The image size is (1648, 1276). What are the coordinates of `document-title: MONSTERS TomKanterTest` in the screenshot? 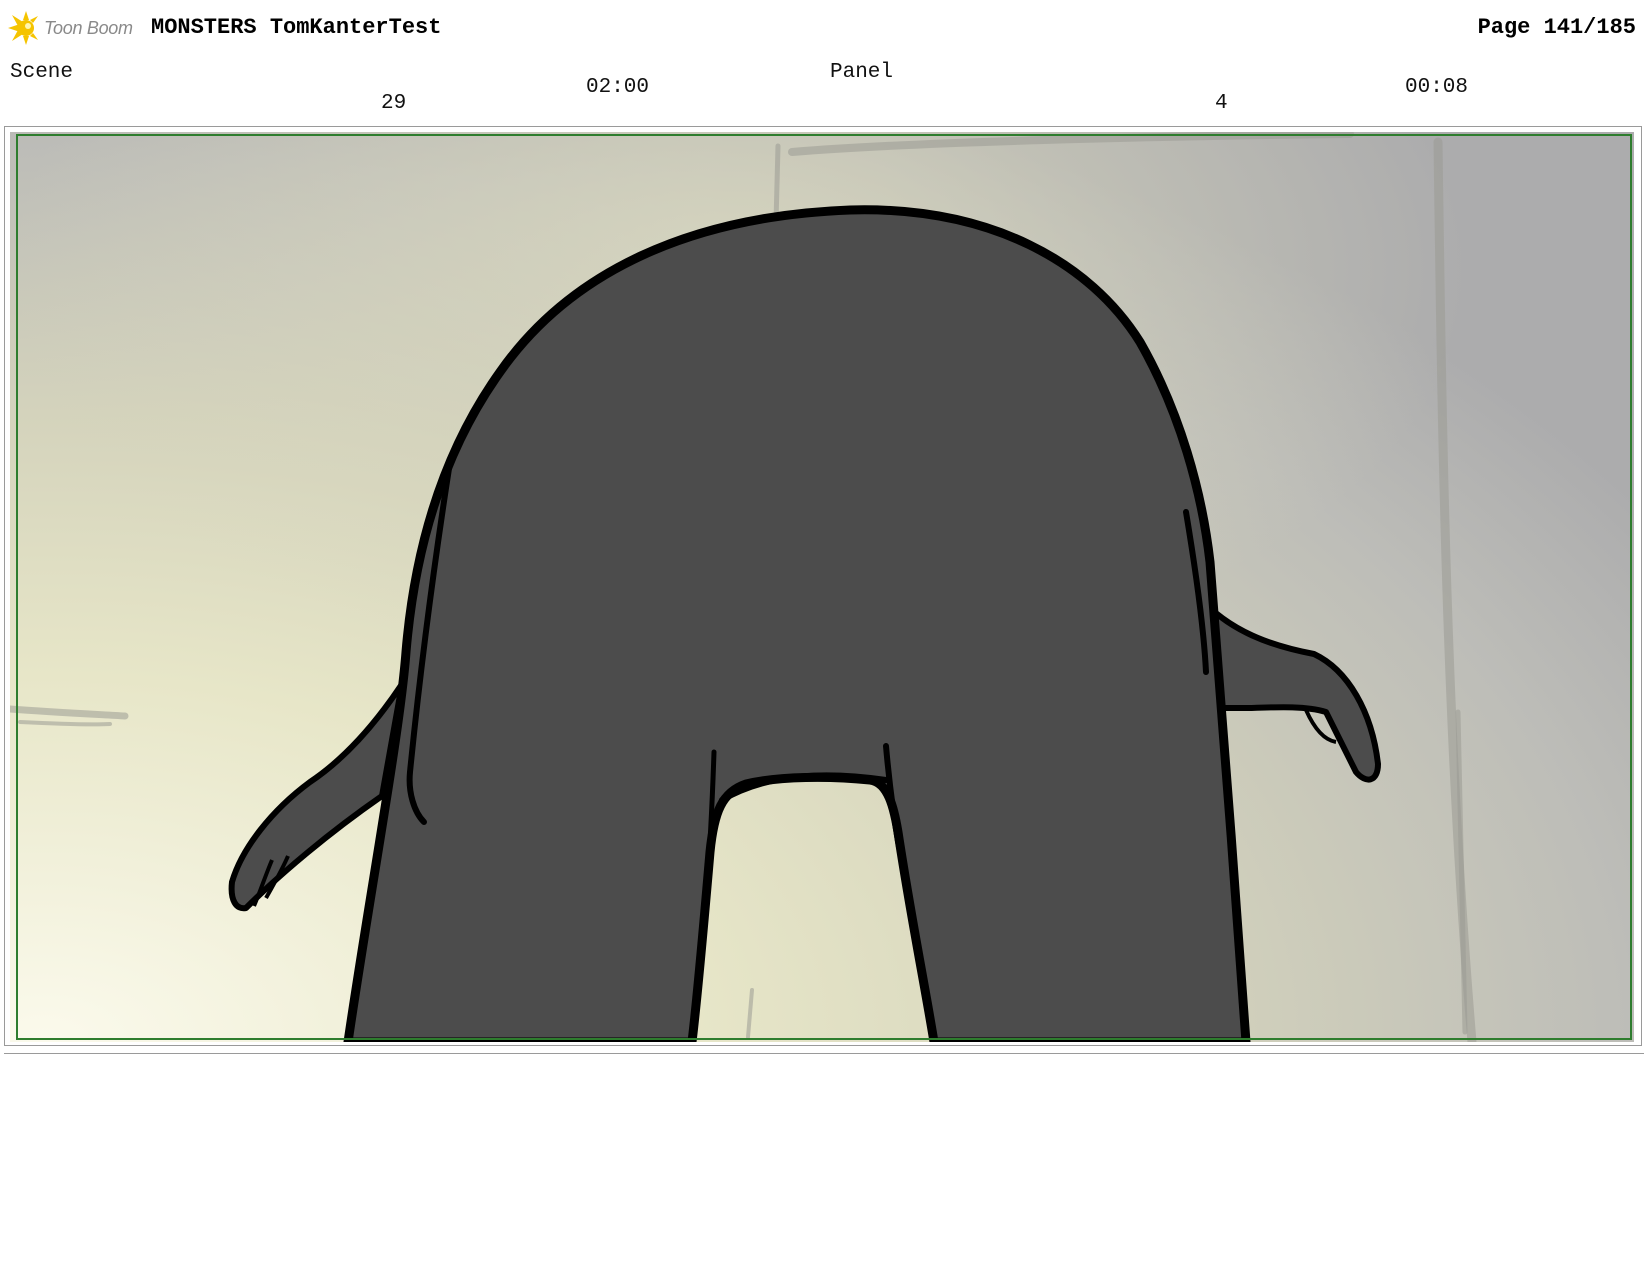 It's located at (296, 27).